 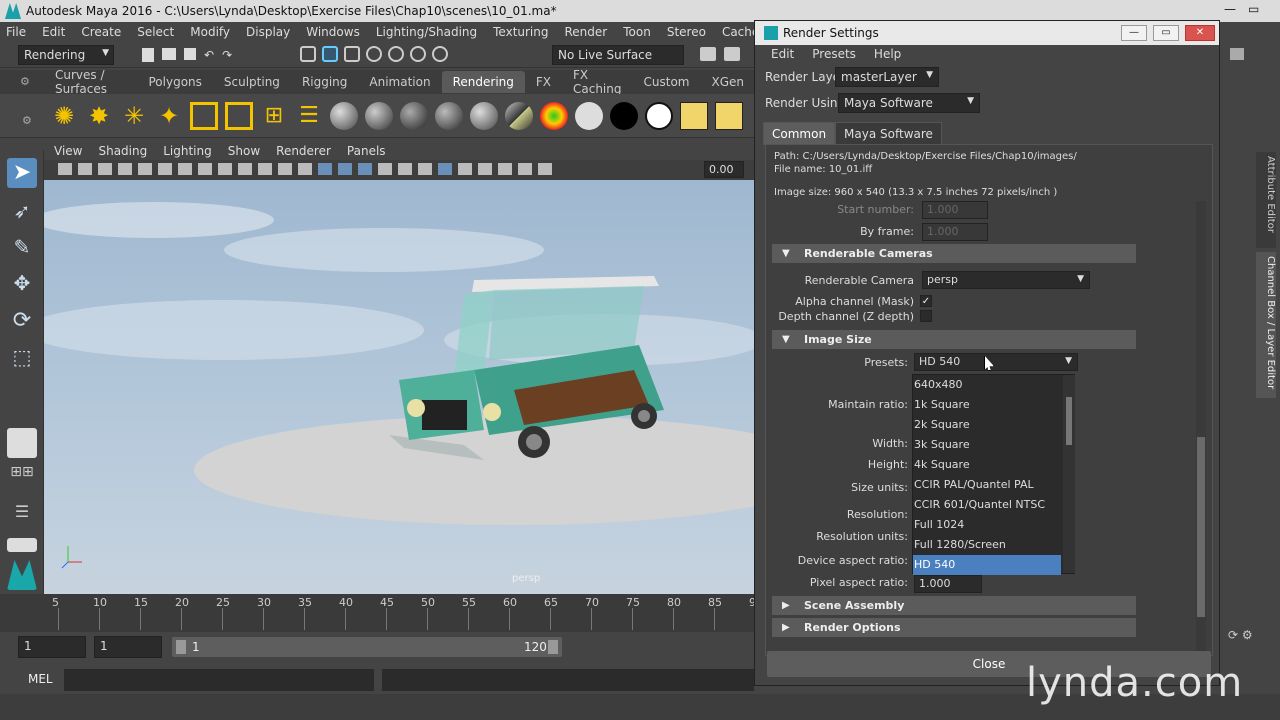 What do you see at coordinates (134, 116) in the screenshot?
I see `point-light-icon: ✳` at bounding box center [134, 116].